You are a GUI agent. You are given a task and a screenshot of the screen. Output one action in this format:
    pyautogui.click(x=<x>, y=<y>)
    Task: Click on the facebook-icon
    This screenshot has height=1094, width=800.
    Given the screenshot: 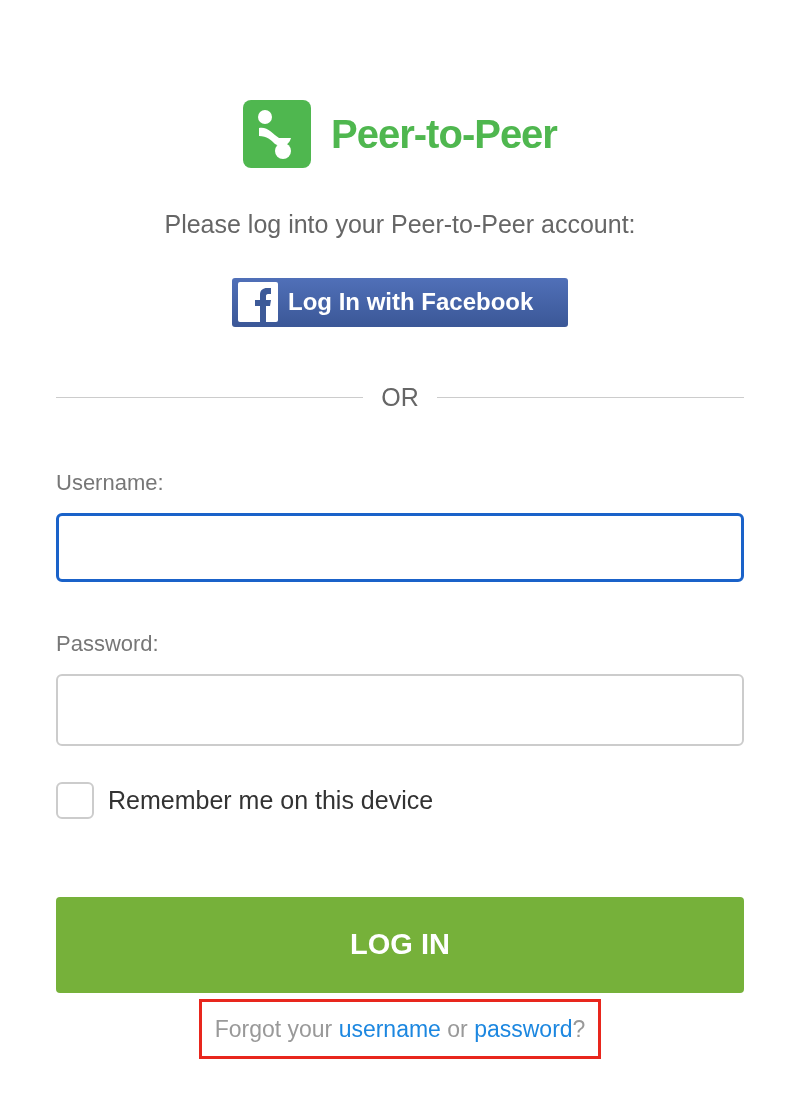 What is the action you would take?
    pyautogui.click(x=258, y=302)
    